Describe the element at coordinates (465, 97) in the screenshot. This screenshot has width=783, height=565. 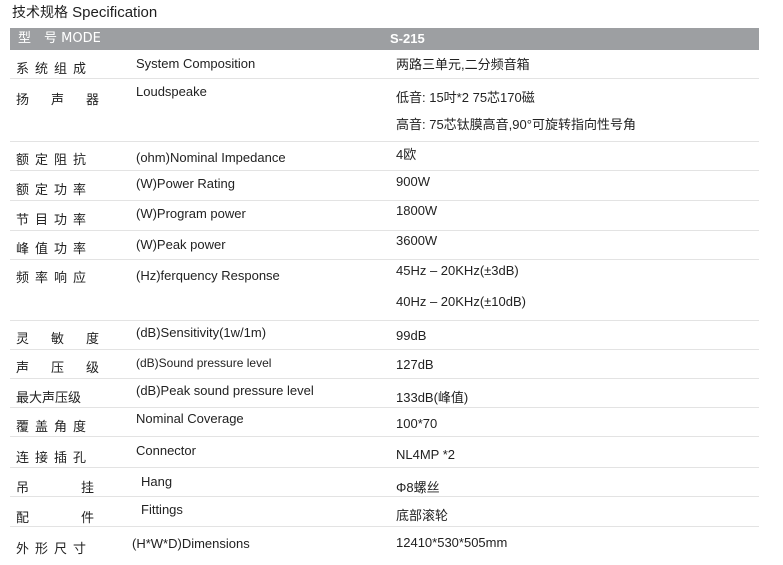
I see `value-woofer: 低音: 15吋*2 75芯170磁` at that location.